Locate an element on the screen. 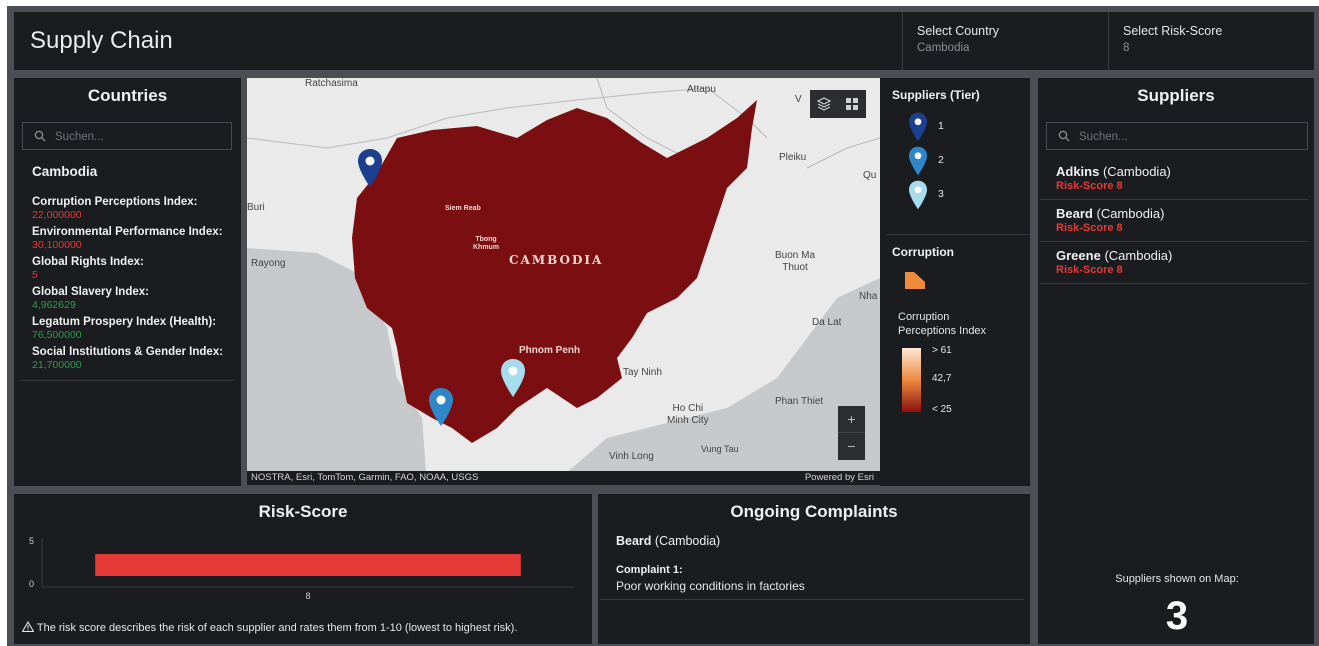  basemap-gallery-button is located at coordinates (852, 104).